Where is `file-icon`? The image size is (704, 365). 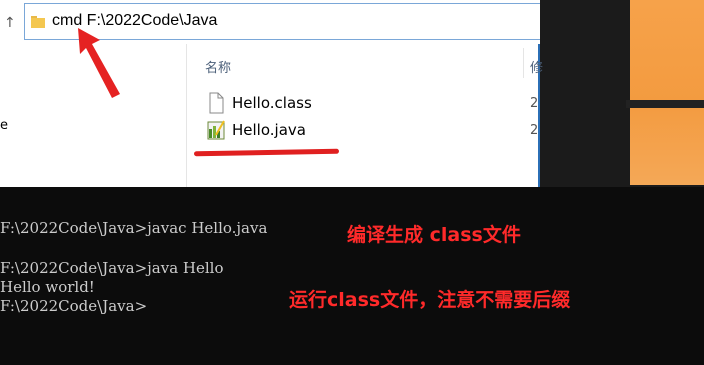 file-icon is located at coordinates (216, 103).